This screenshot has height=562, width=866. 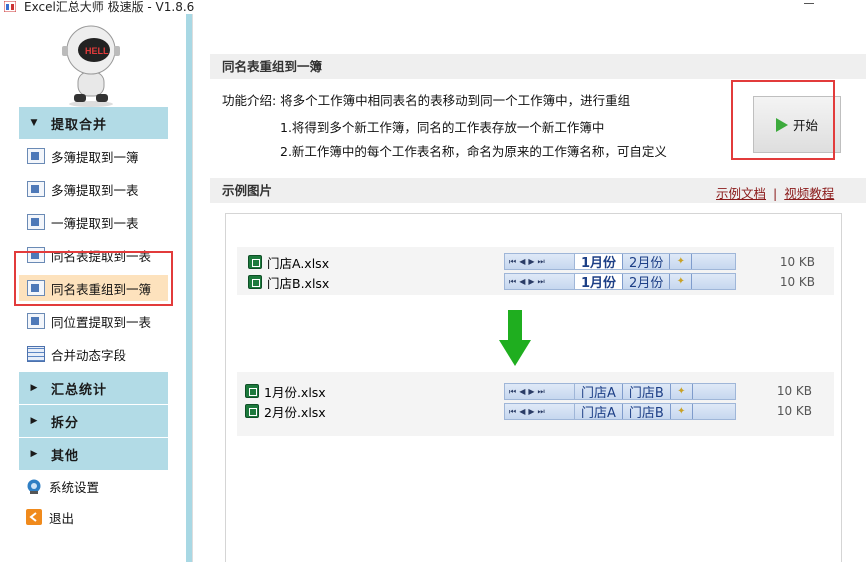 What do you see at coordinates (473, 151) in the screenshot?
I see `feature-step-2: 2.新工作簿中的每个工作表名称，命名为原来的工作簿名称，可自定义` at bounding box center [473, 151].